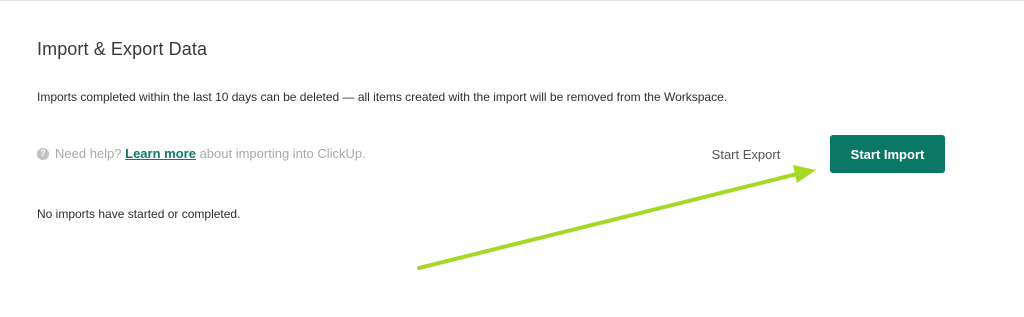 This screenshot has height=317, width=1024. What do you see at coordinates (887, 154) in the screenshot?
I see `start-import-button: Start Import` at bounding box center [887, 154].